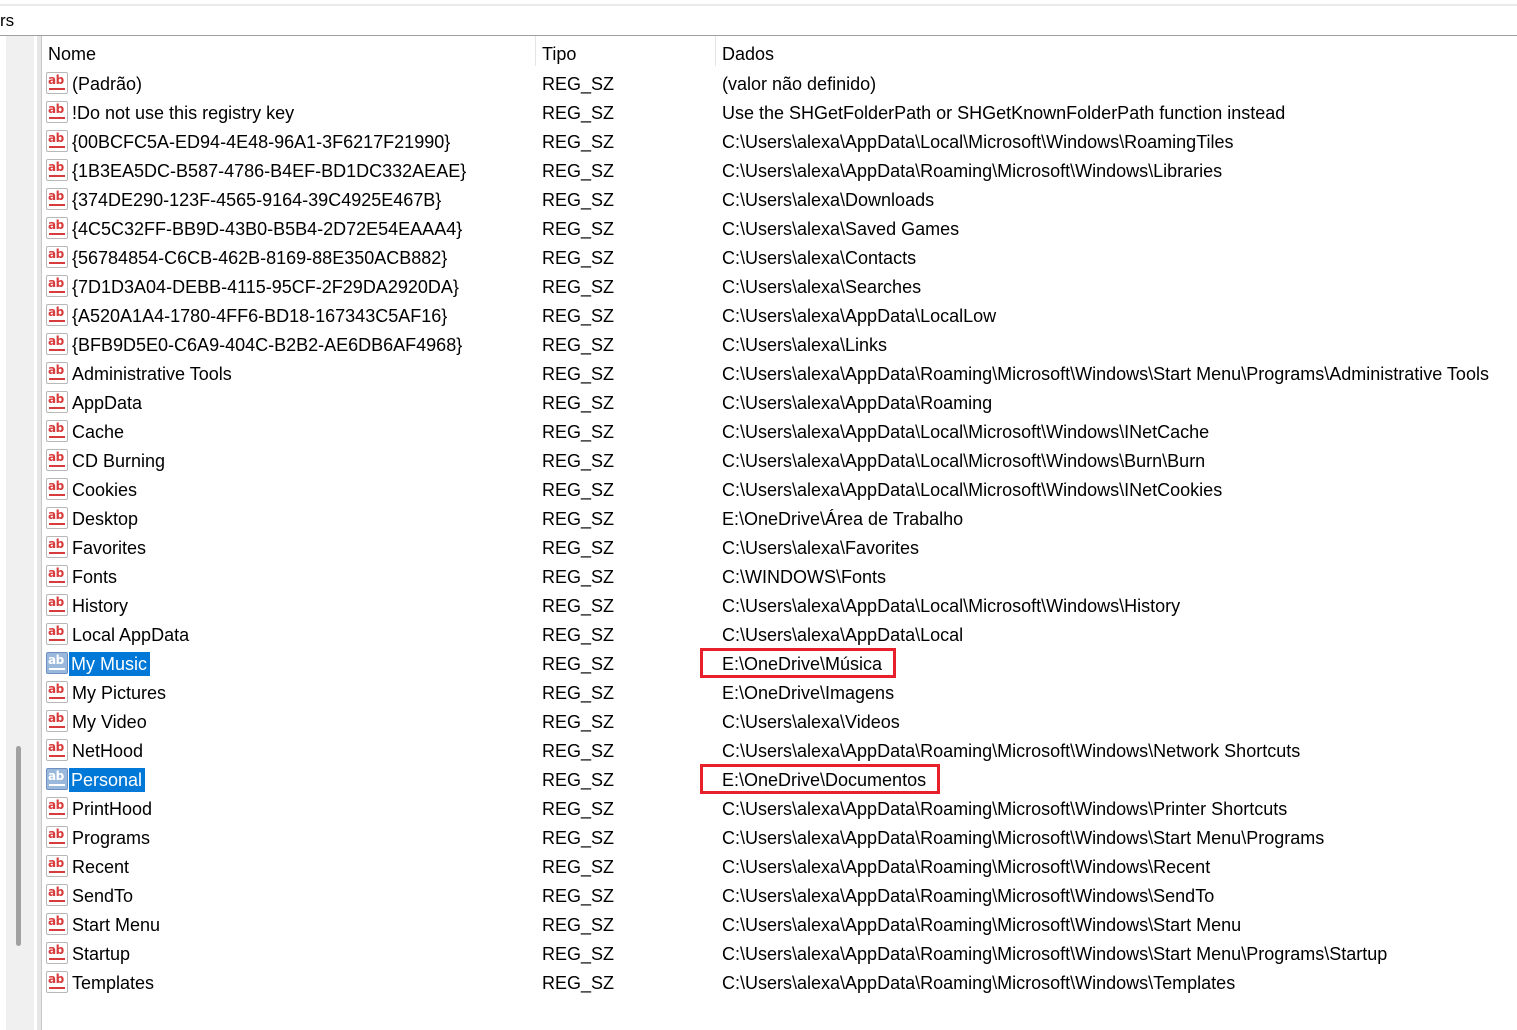 Image resolution: width=1517 pixels, height=1030 pixels. Describe the element at coordinates (7, 21) in the screenshot. I see `address-path-text: rs` at that location.